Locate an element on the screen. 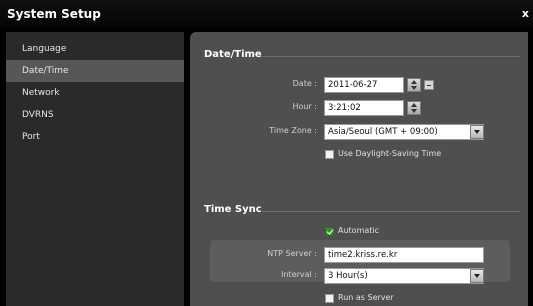 The width and height of the screenshot is (533, 306). calendar-button is located at coordinates (429, 85).